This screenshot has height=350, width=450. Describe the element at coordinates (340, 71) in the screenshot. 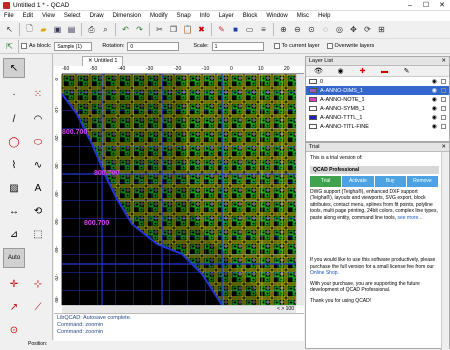

I see `hide-all-layers-icon: ◉` at that location.